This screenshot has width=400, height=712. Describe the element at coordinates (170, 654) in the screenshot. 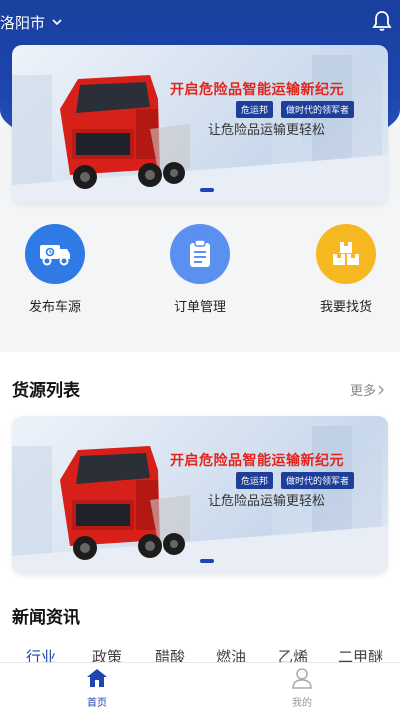

I see `news-tab-acetic-acid: 醋酸` at that location.